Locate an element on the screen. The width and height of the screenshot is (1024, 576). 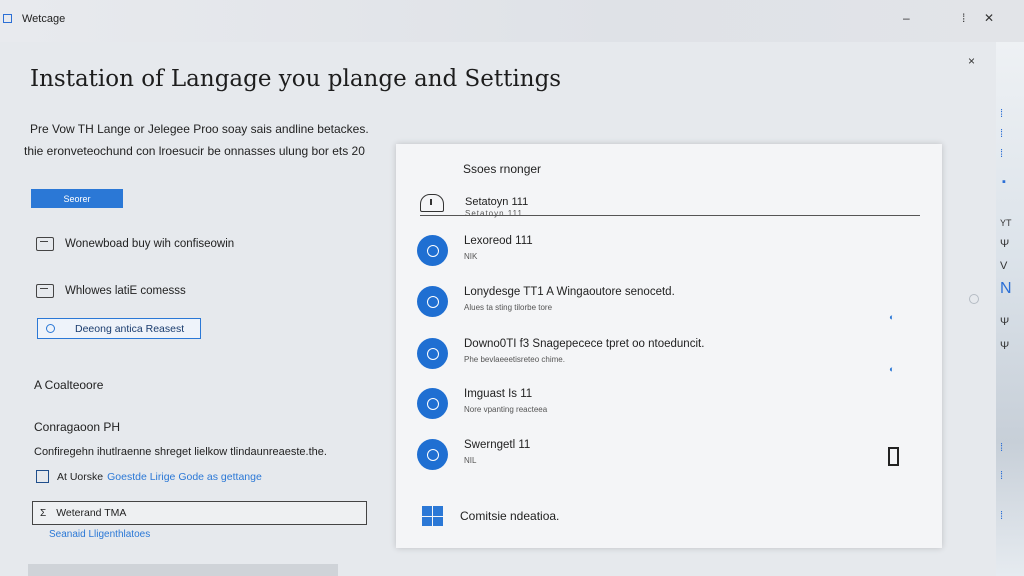
search-input: Setatoyn 111 Setatoyn 111 is located at coordinates (670, 206).